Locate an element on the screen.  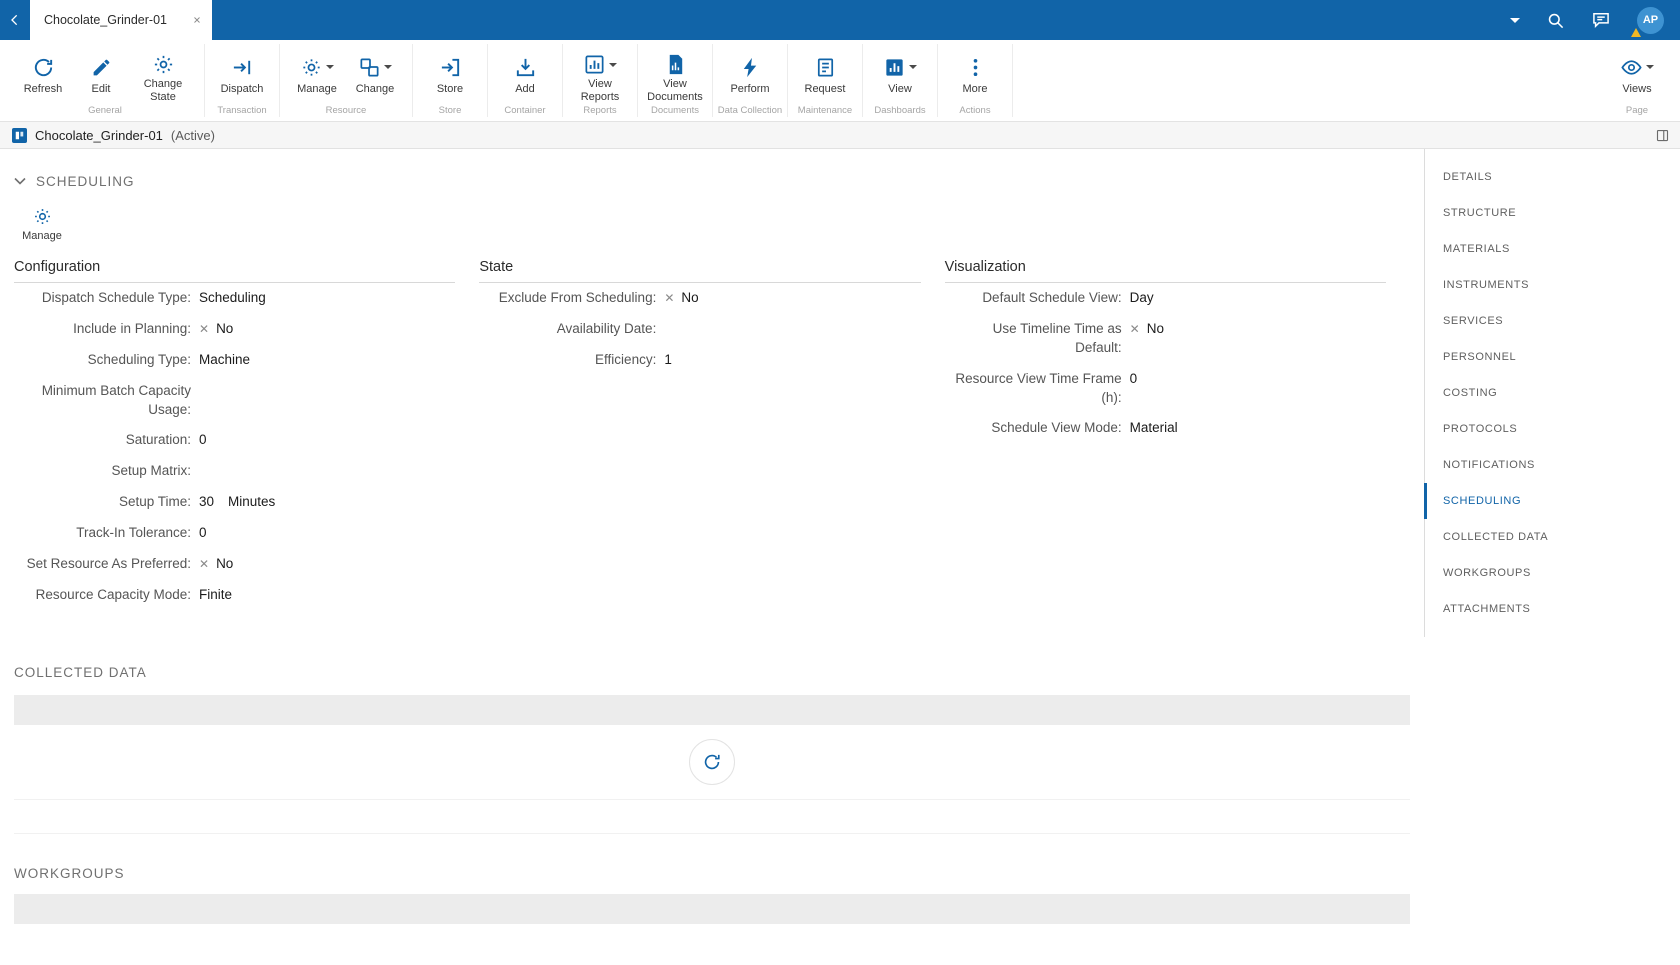
store-button: Store is located at coordinates (450, 75).